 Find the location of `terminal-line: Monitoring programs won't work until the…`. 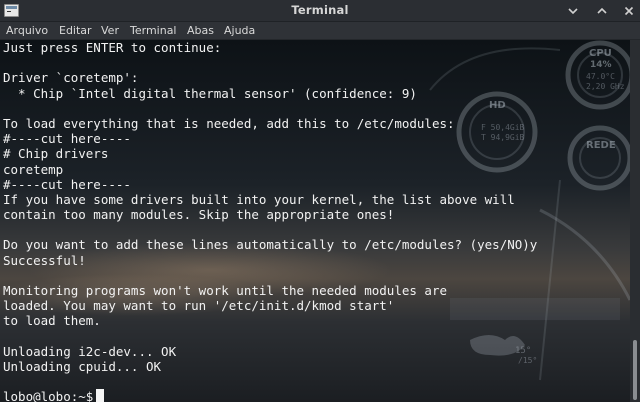

terminal-line: Monitoring programs won't work until the… is located at coordinates (225, 290).